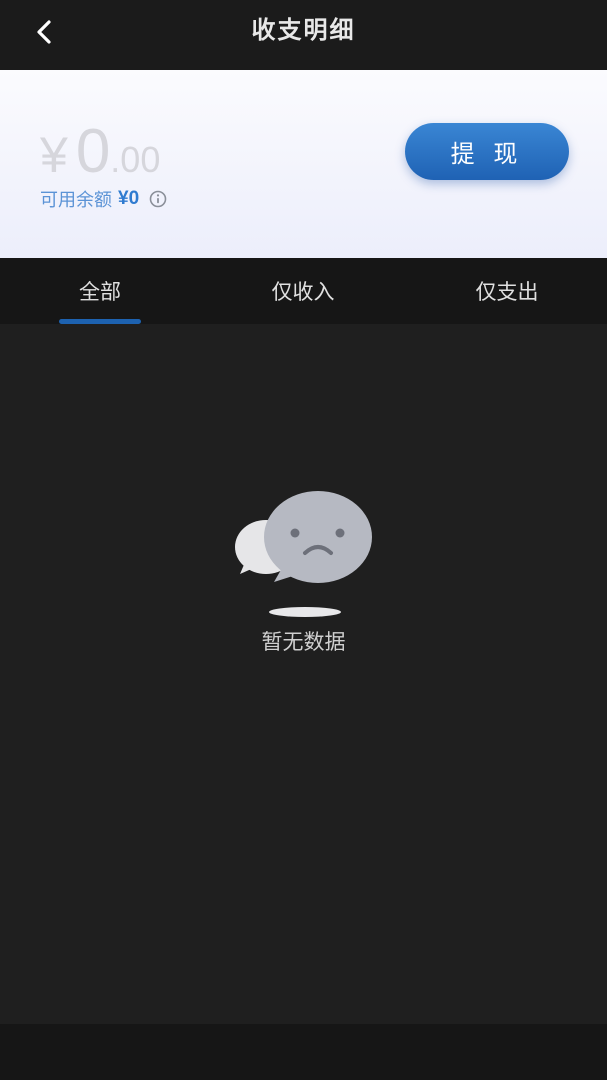  I want to click on page-title: 收支明细, so click(303, 30).